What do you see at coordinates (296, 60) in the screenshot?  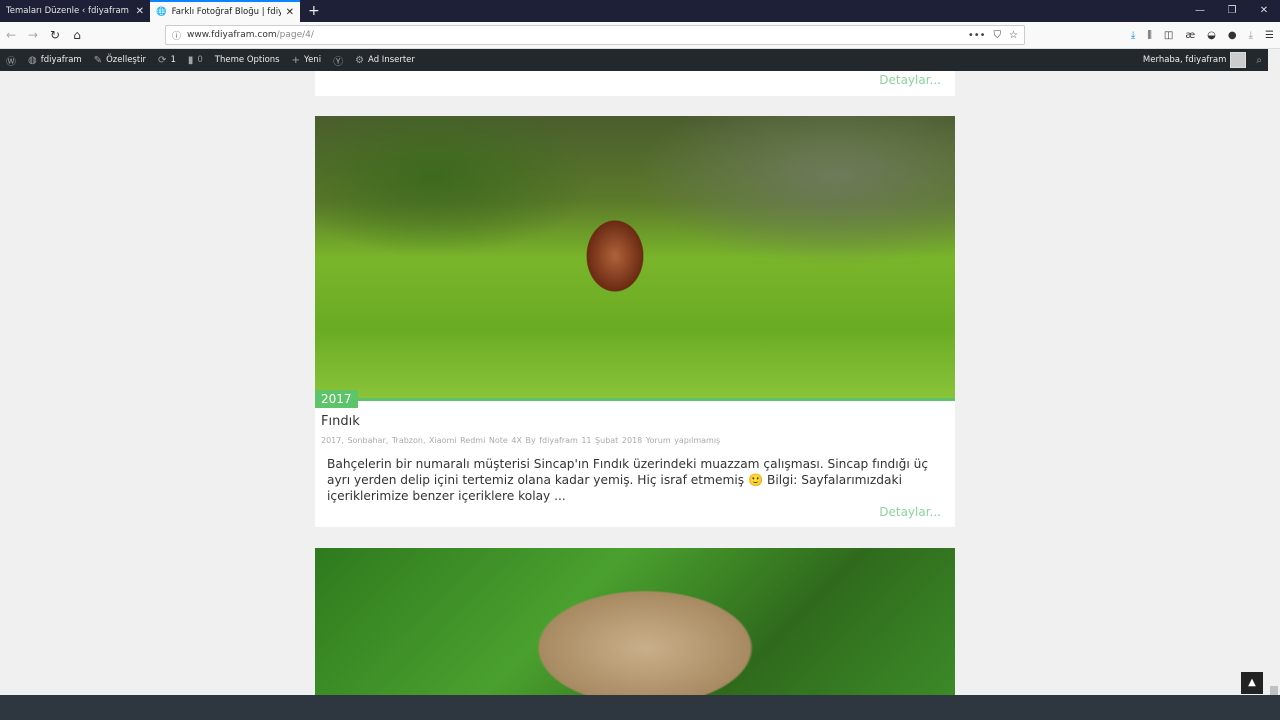 I see `plus-icon: +` at bounding box center [296, 60].